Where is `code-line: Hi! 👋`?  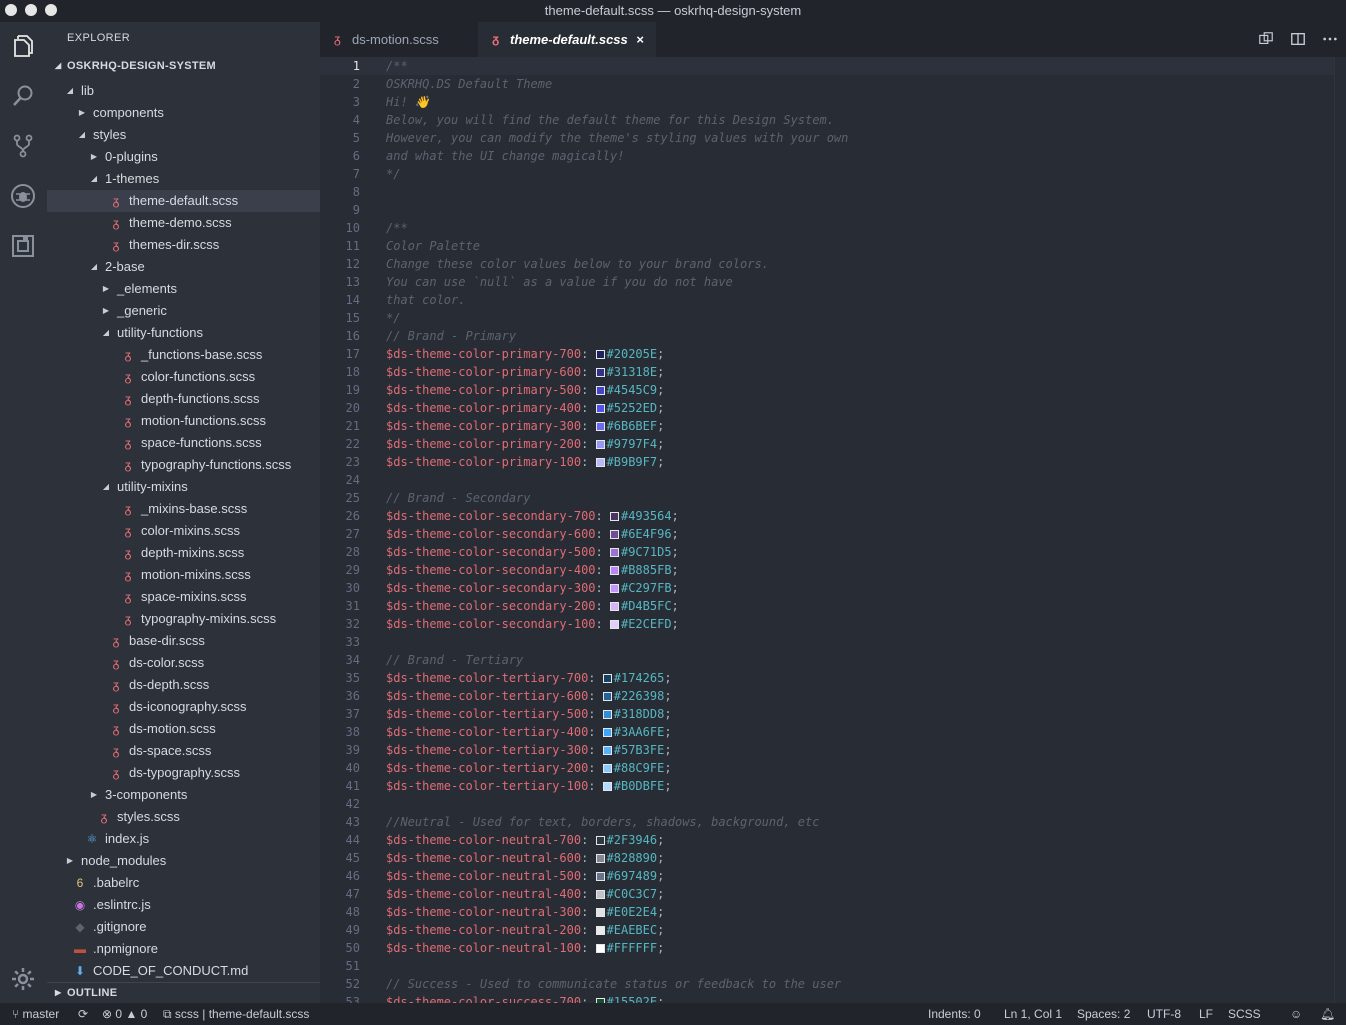 code-line: Hi! 👋 is located at coordinates (617, 102).